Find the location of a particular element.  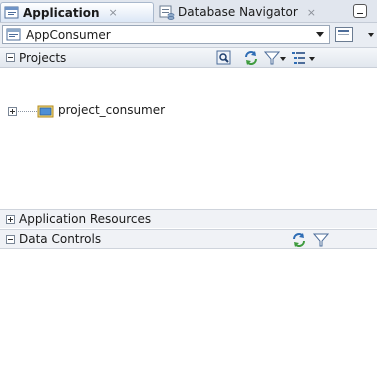

application-resources-section-label: Application Resources is located at coordinates (85, 219).